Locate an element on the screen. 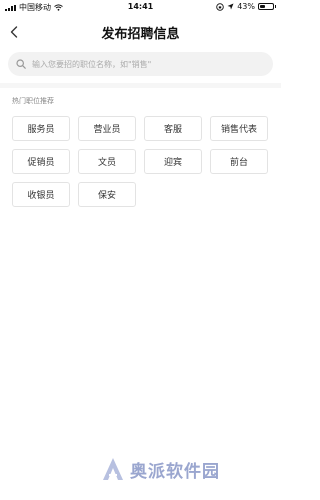  watermark-logo-icon is located at coordinates (113, 469).